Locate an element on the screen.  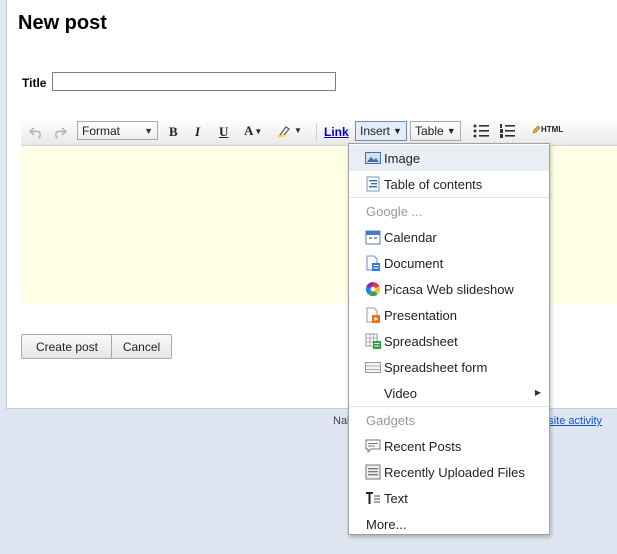
presentation-icon is located at coordinates (373, 315).